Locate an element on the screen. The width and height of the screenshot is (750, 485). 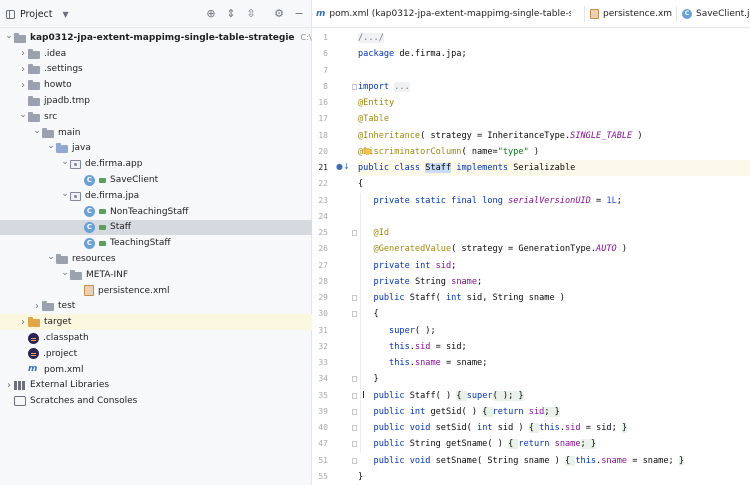
code-line: public int getSid( ) { return sid; } is located at coordinates (554, 412).